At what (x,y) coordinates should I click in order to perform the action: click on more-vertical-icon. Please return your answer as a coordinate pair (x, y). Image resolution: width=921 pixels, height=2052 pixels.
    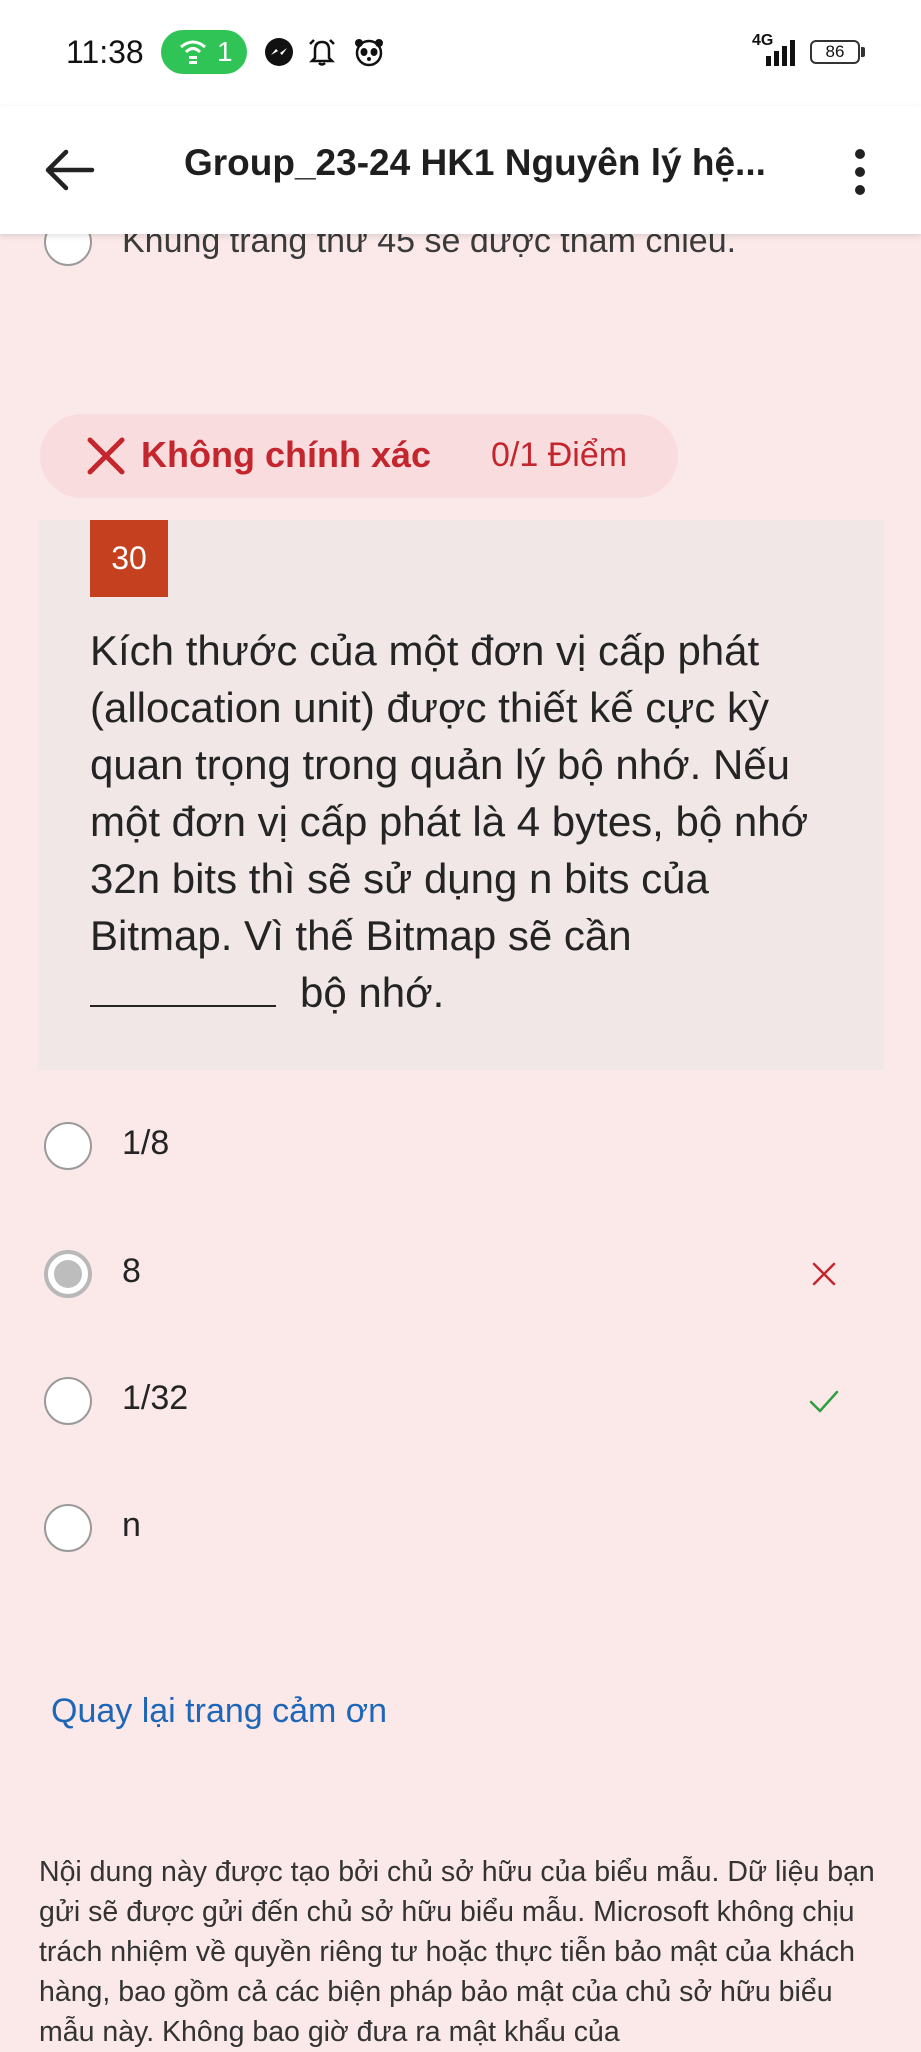
    Looking at the image, I should click on (860, 172).